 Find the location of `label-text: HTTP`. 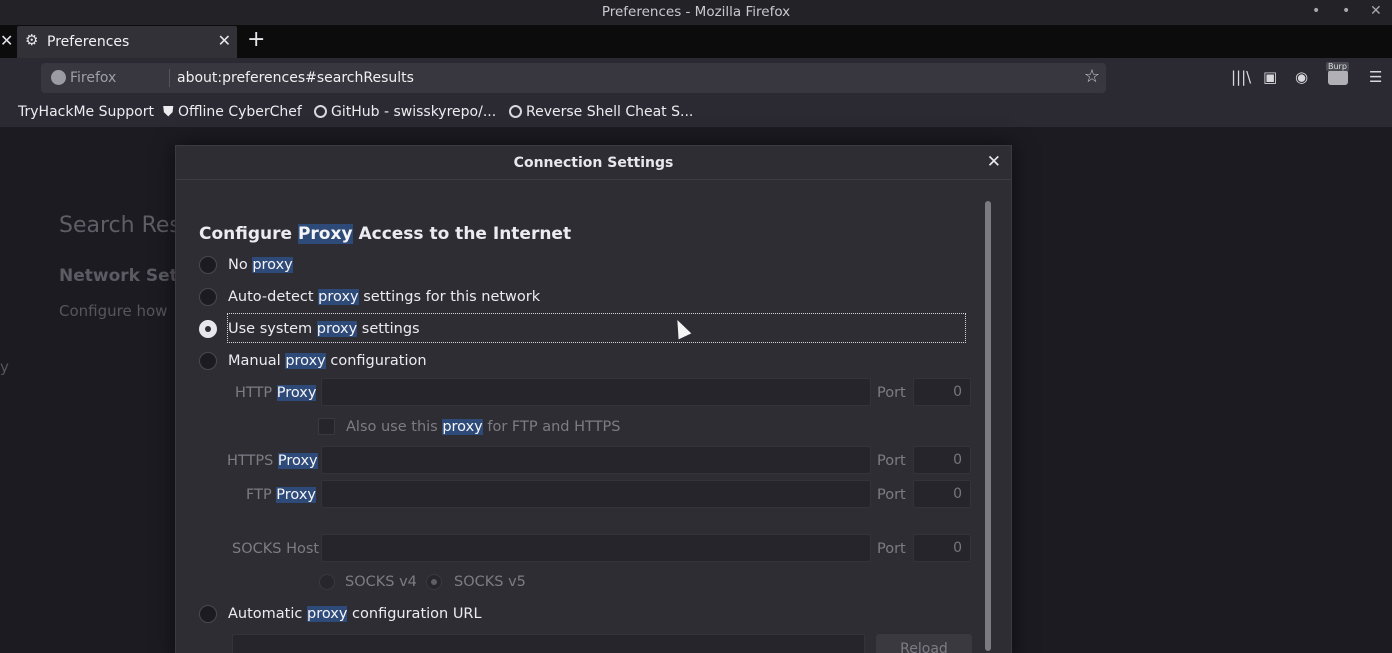

label-text: HTTP is located at coordinates (256, 393).